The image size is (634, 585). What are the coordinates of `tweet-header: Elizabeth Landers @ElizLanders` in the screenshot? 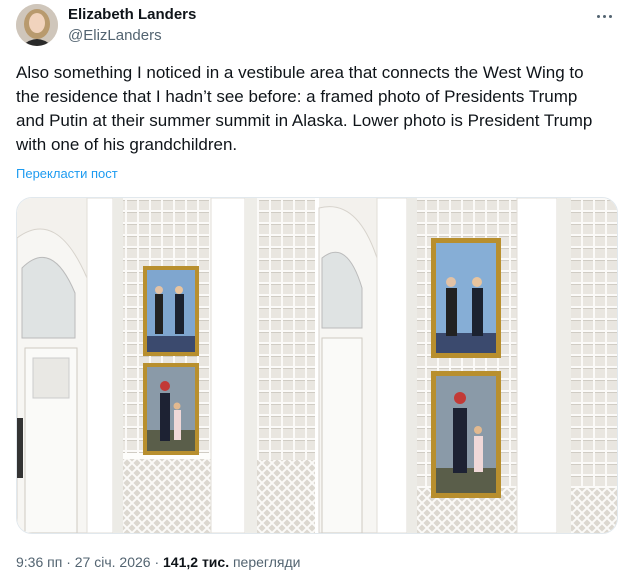 It's located at (317, 27).